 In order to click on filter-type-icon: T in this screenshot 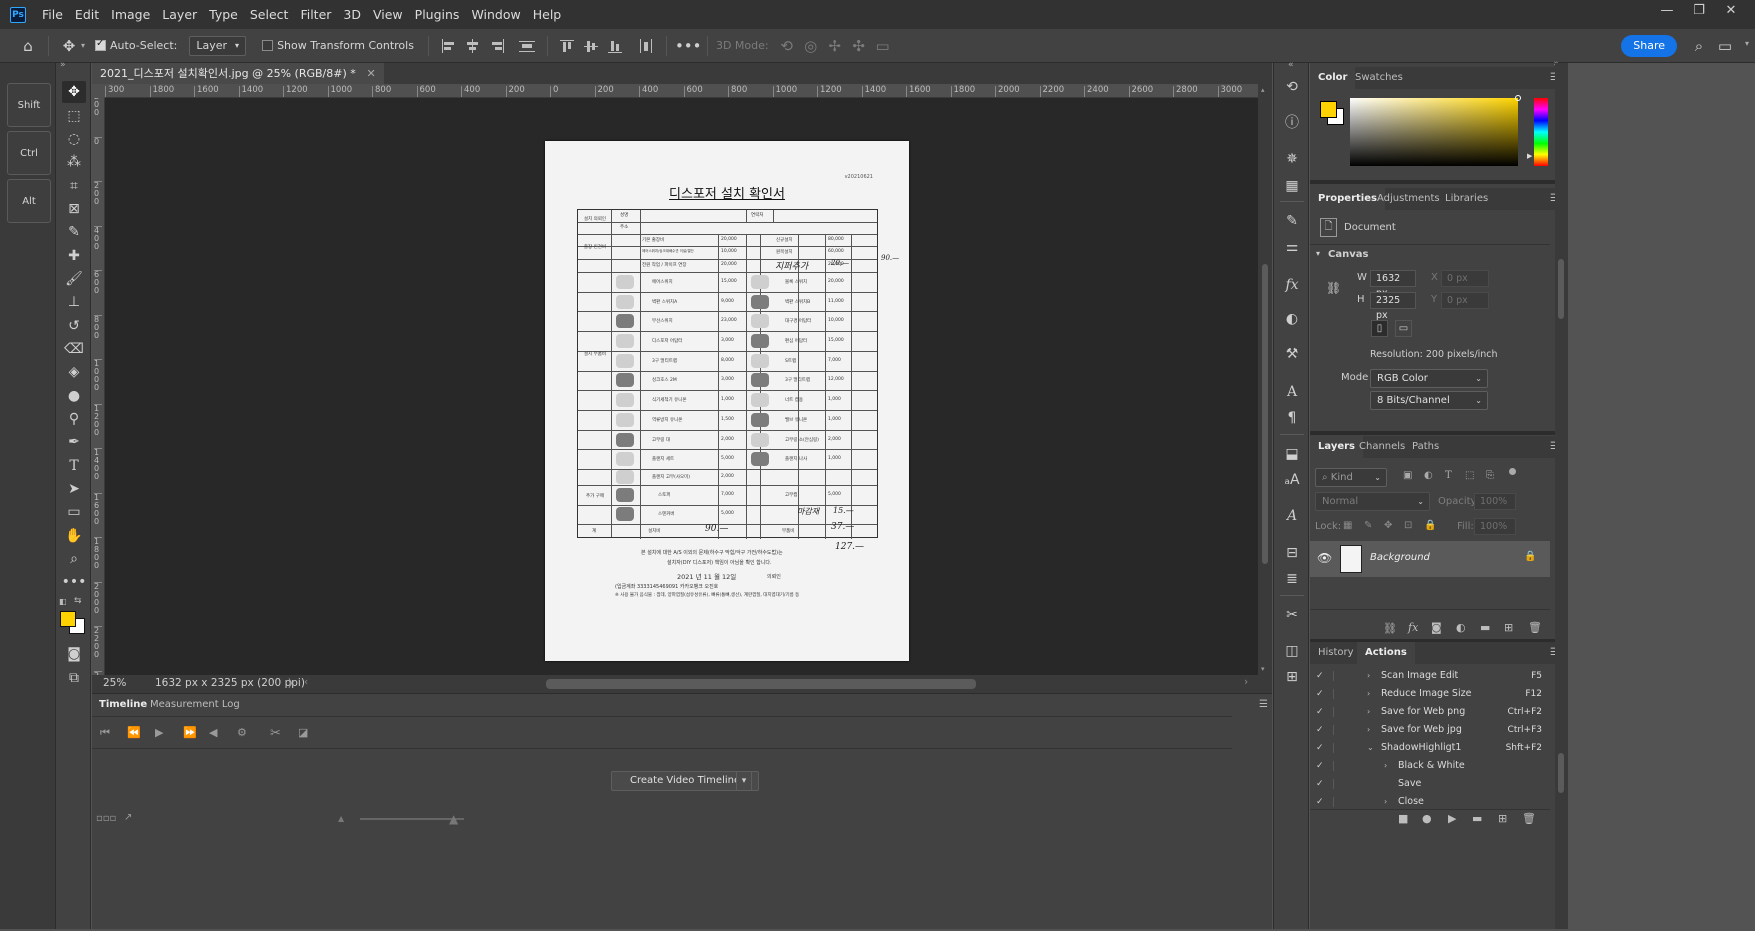, I will do `click(1448, 475)`.